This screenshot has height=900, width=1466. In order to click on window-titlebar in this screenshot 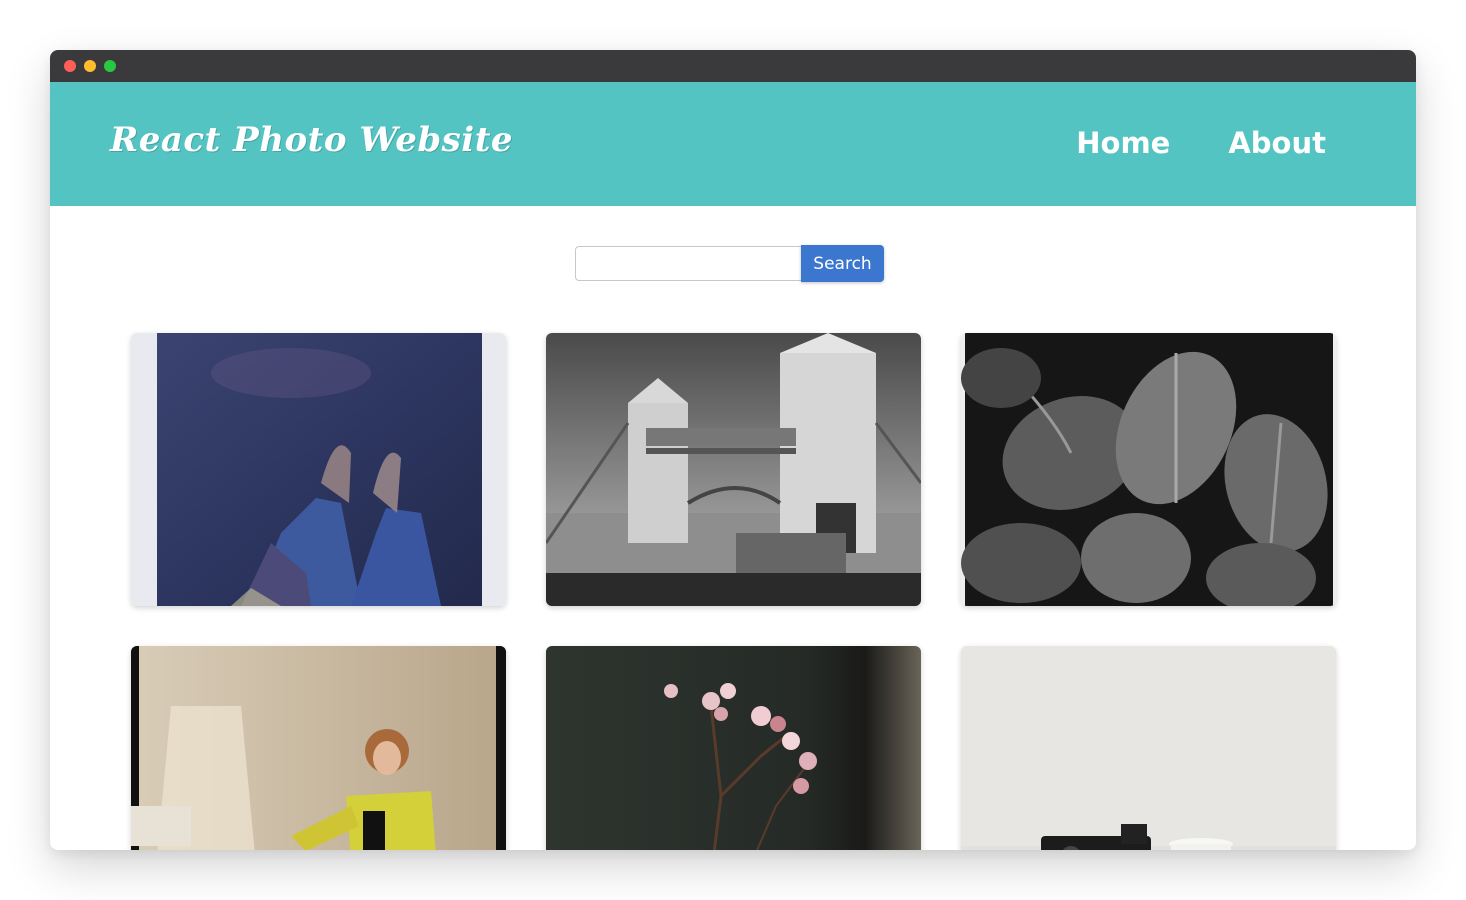, I will do `click(733, 66)`.